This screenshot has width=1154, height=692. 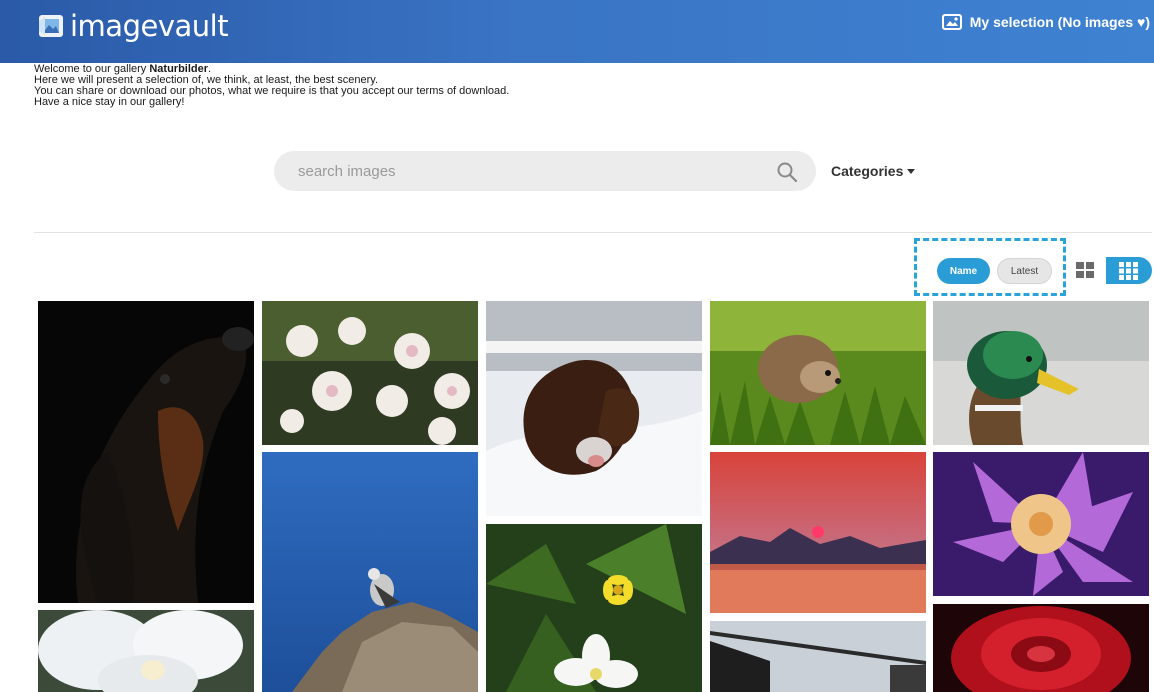 What do you see at coordinates (867, 171) in the screenshot?
I see `categories-label: Categories` at bounding box center [867, 171].